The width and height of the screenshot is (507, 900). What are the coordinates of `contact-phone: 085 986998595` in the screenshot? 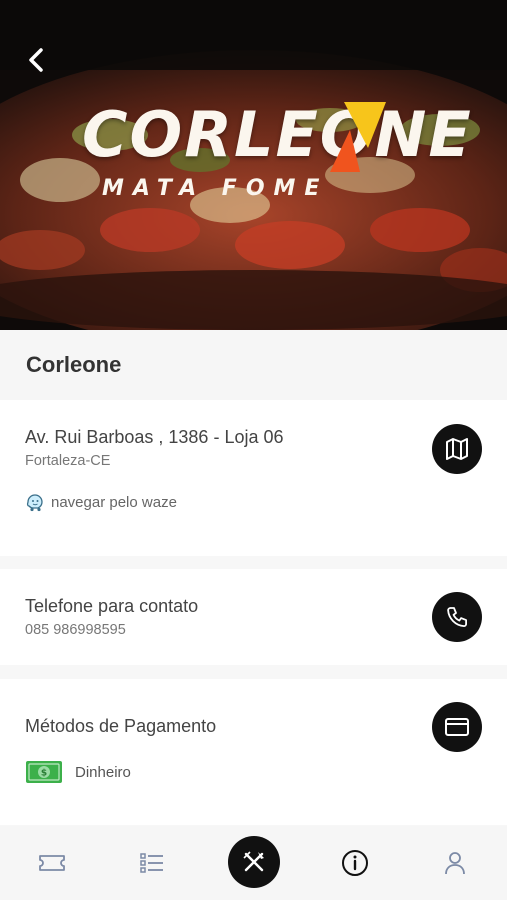 It's located at (75, 630).